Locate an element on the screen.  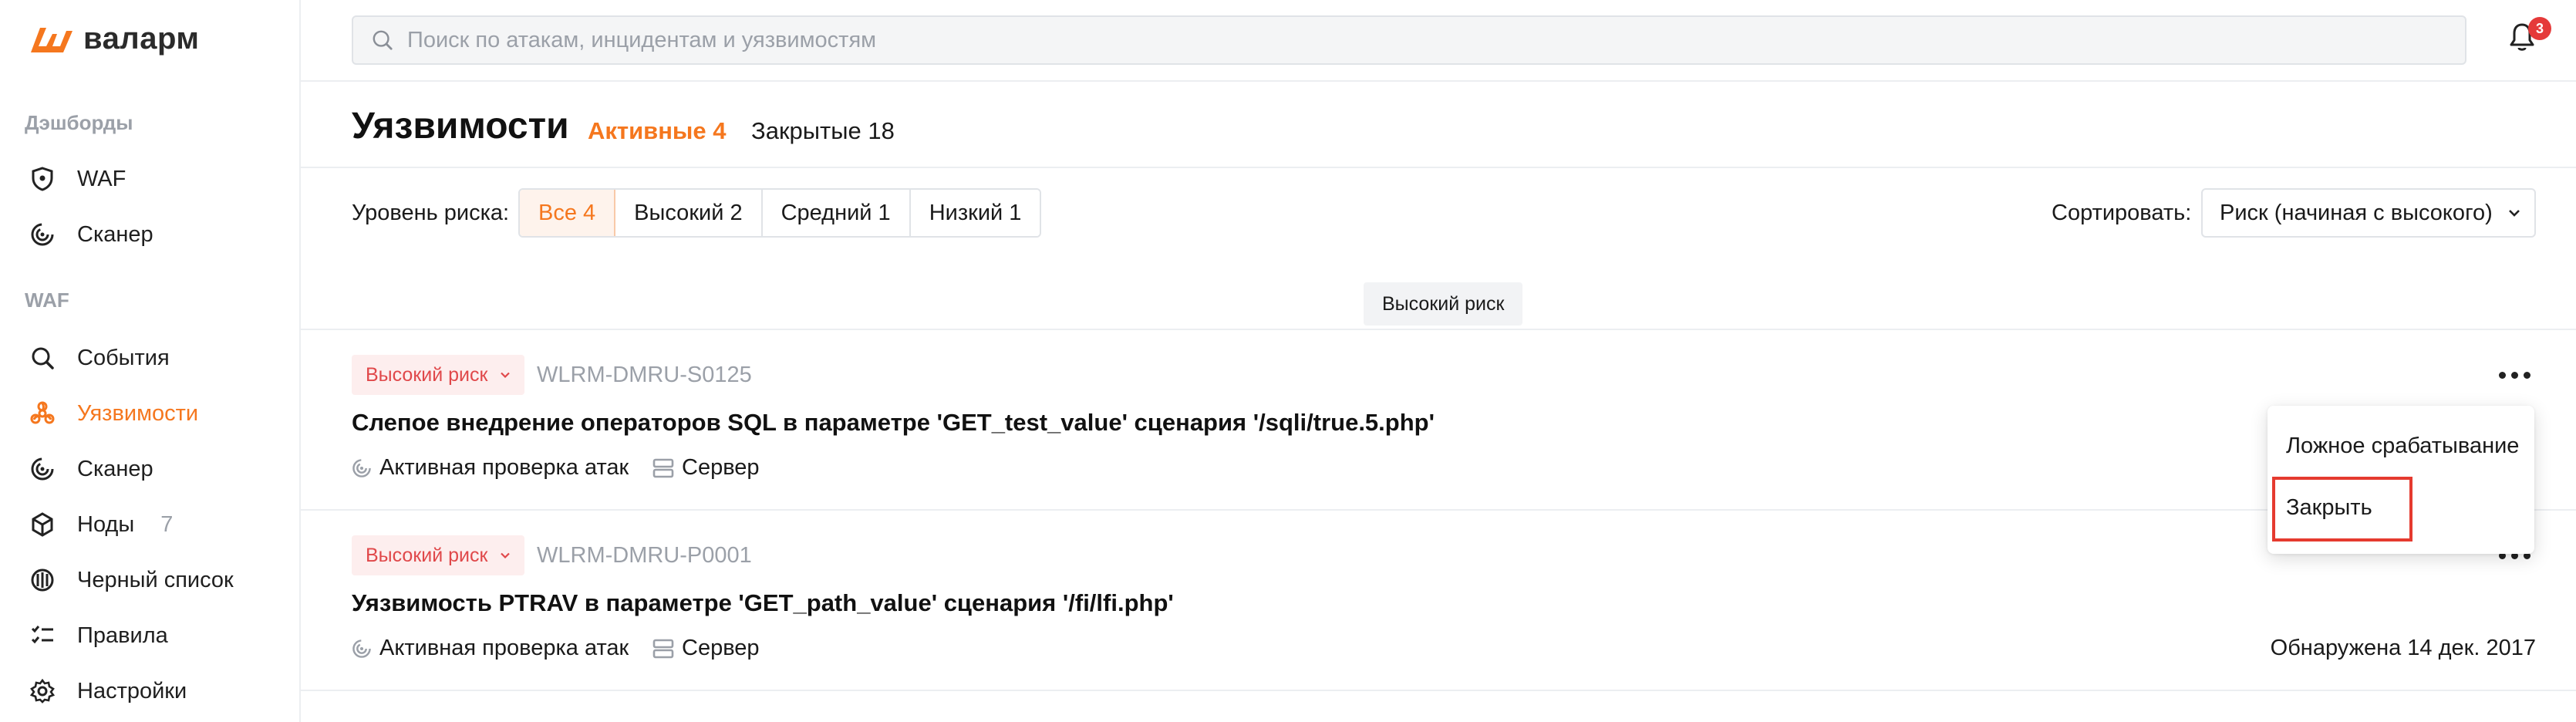
tab-closed: Закрытые 18 is located at coordinates (823, 131).